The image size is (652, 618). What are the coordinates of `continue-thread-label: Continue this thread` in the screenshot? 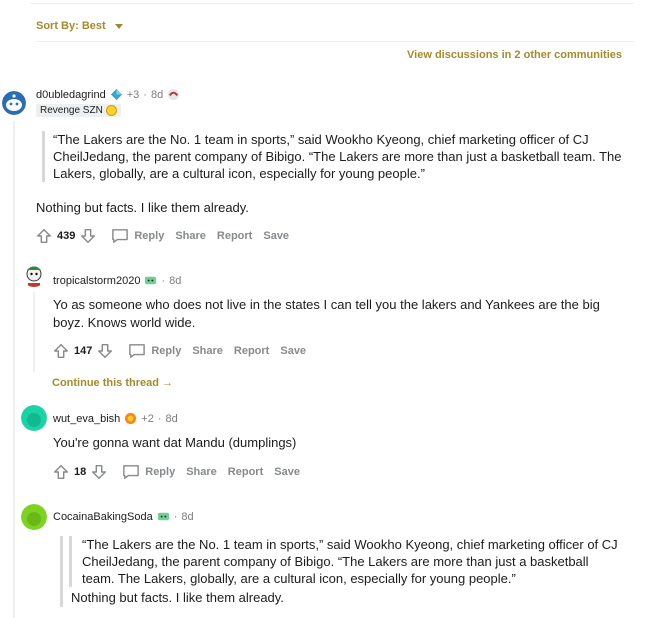 It's located at (105, 383).